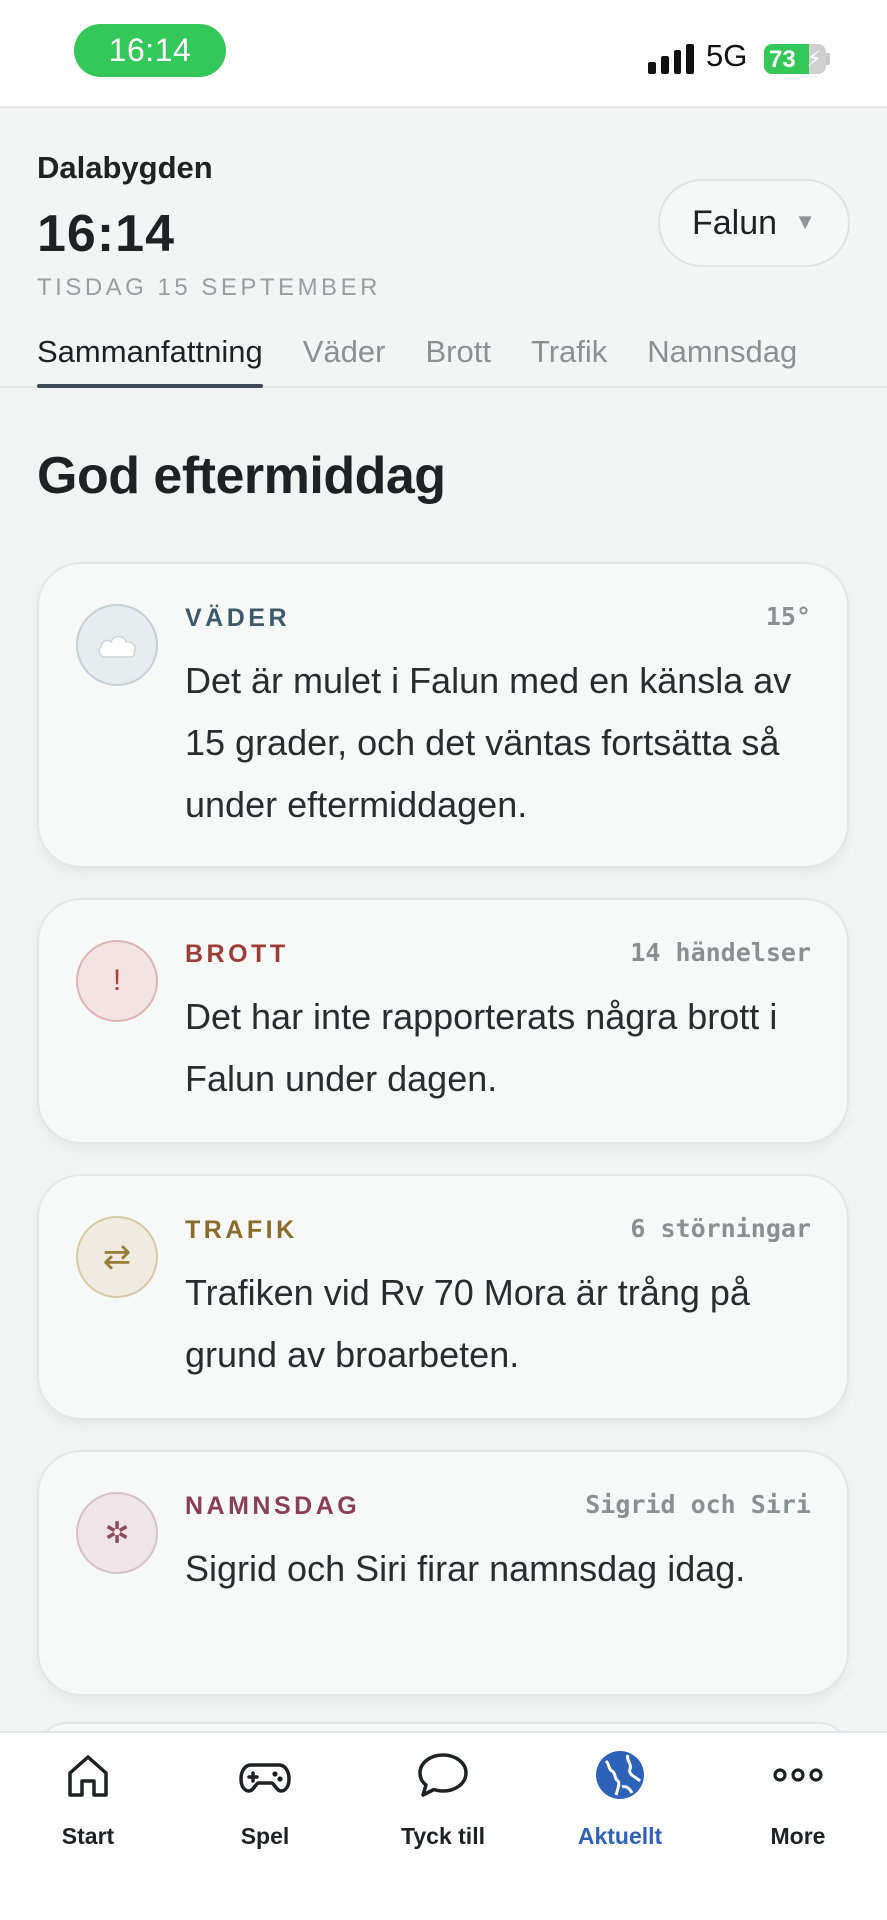 This screenshot has width=887, height=1920. I want to click on nameday-summary: Sigrid och Siri firar namnsdag idag., so click(465, 1568).